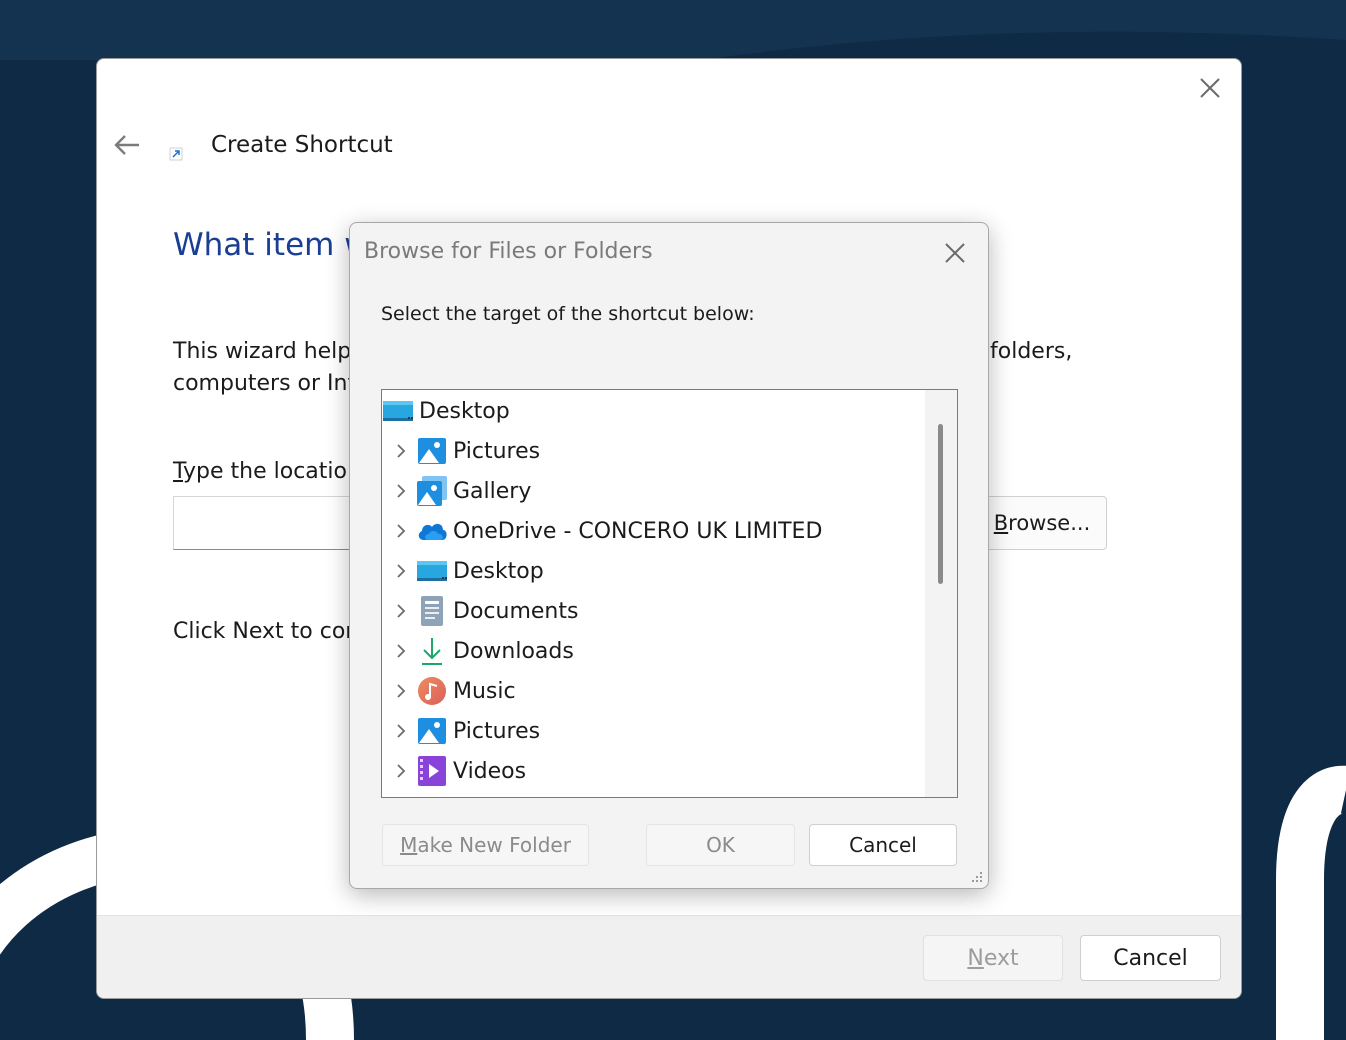 Image resolution: width=1346 pixels, height=1040 pixels. What do you see at coordinates (638, 531) in the screenshot?
I see `tree-item-label: OneDrive - CONCERO UK LIMITED` at bounding box center [638, 531].